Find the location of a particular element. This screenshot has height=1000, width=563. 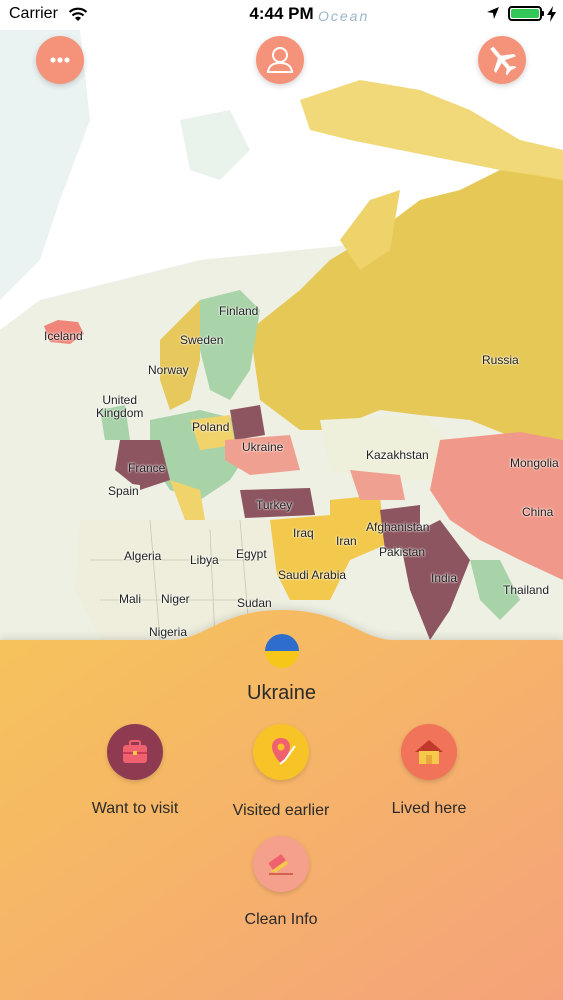

map-label-thailand: Thailand is located at coordinates (526, 590).